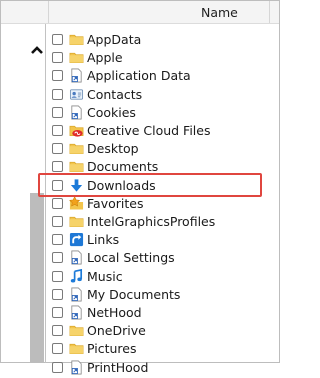 The height and width of the screenshot is (378, 320). I want to click on item-label: Links, so click(103, 240).